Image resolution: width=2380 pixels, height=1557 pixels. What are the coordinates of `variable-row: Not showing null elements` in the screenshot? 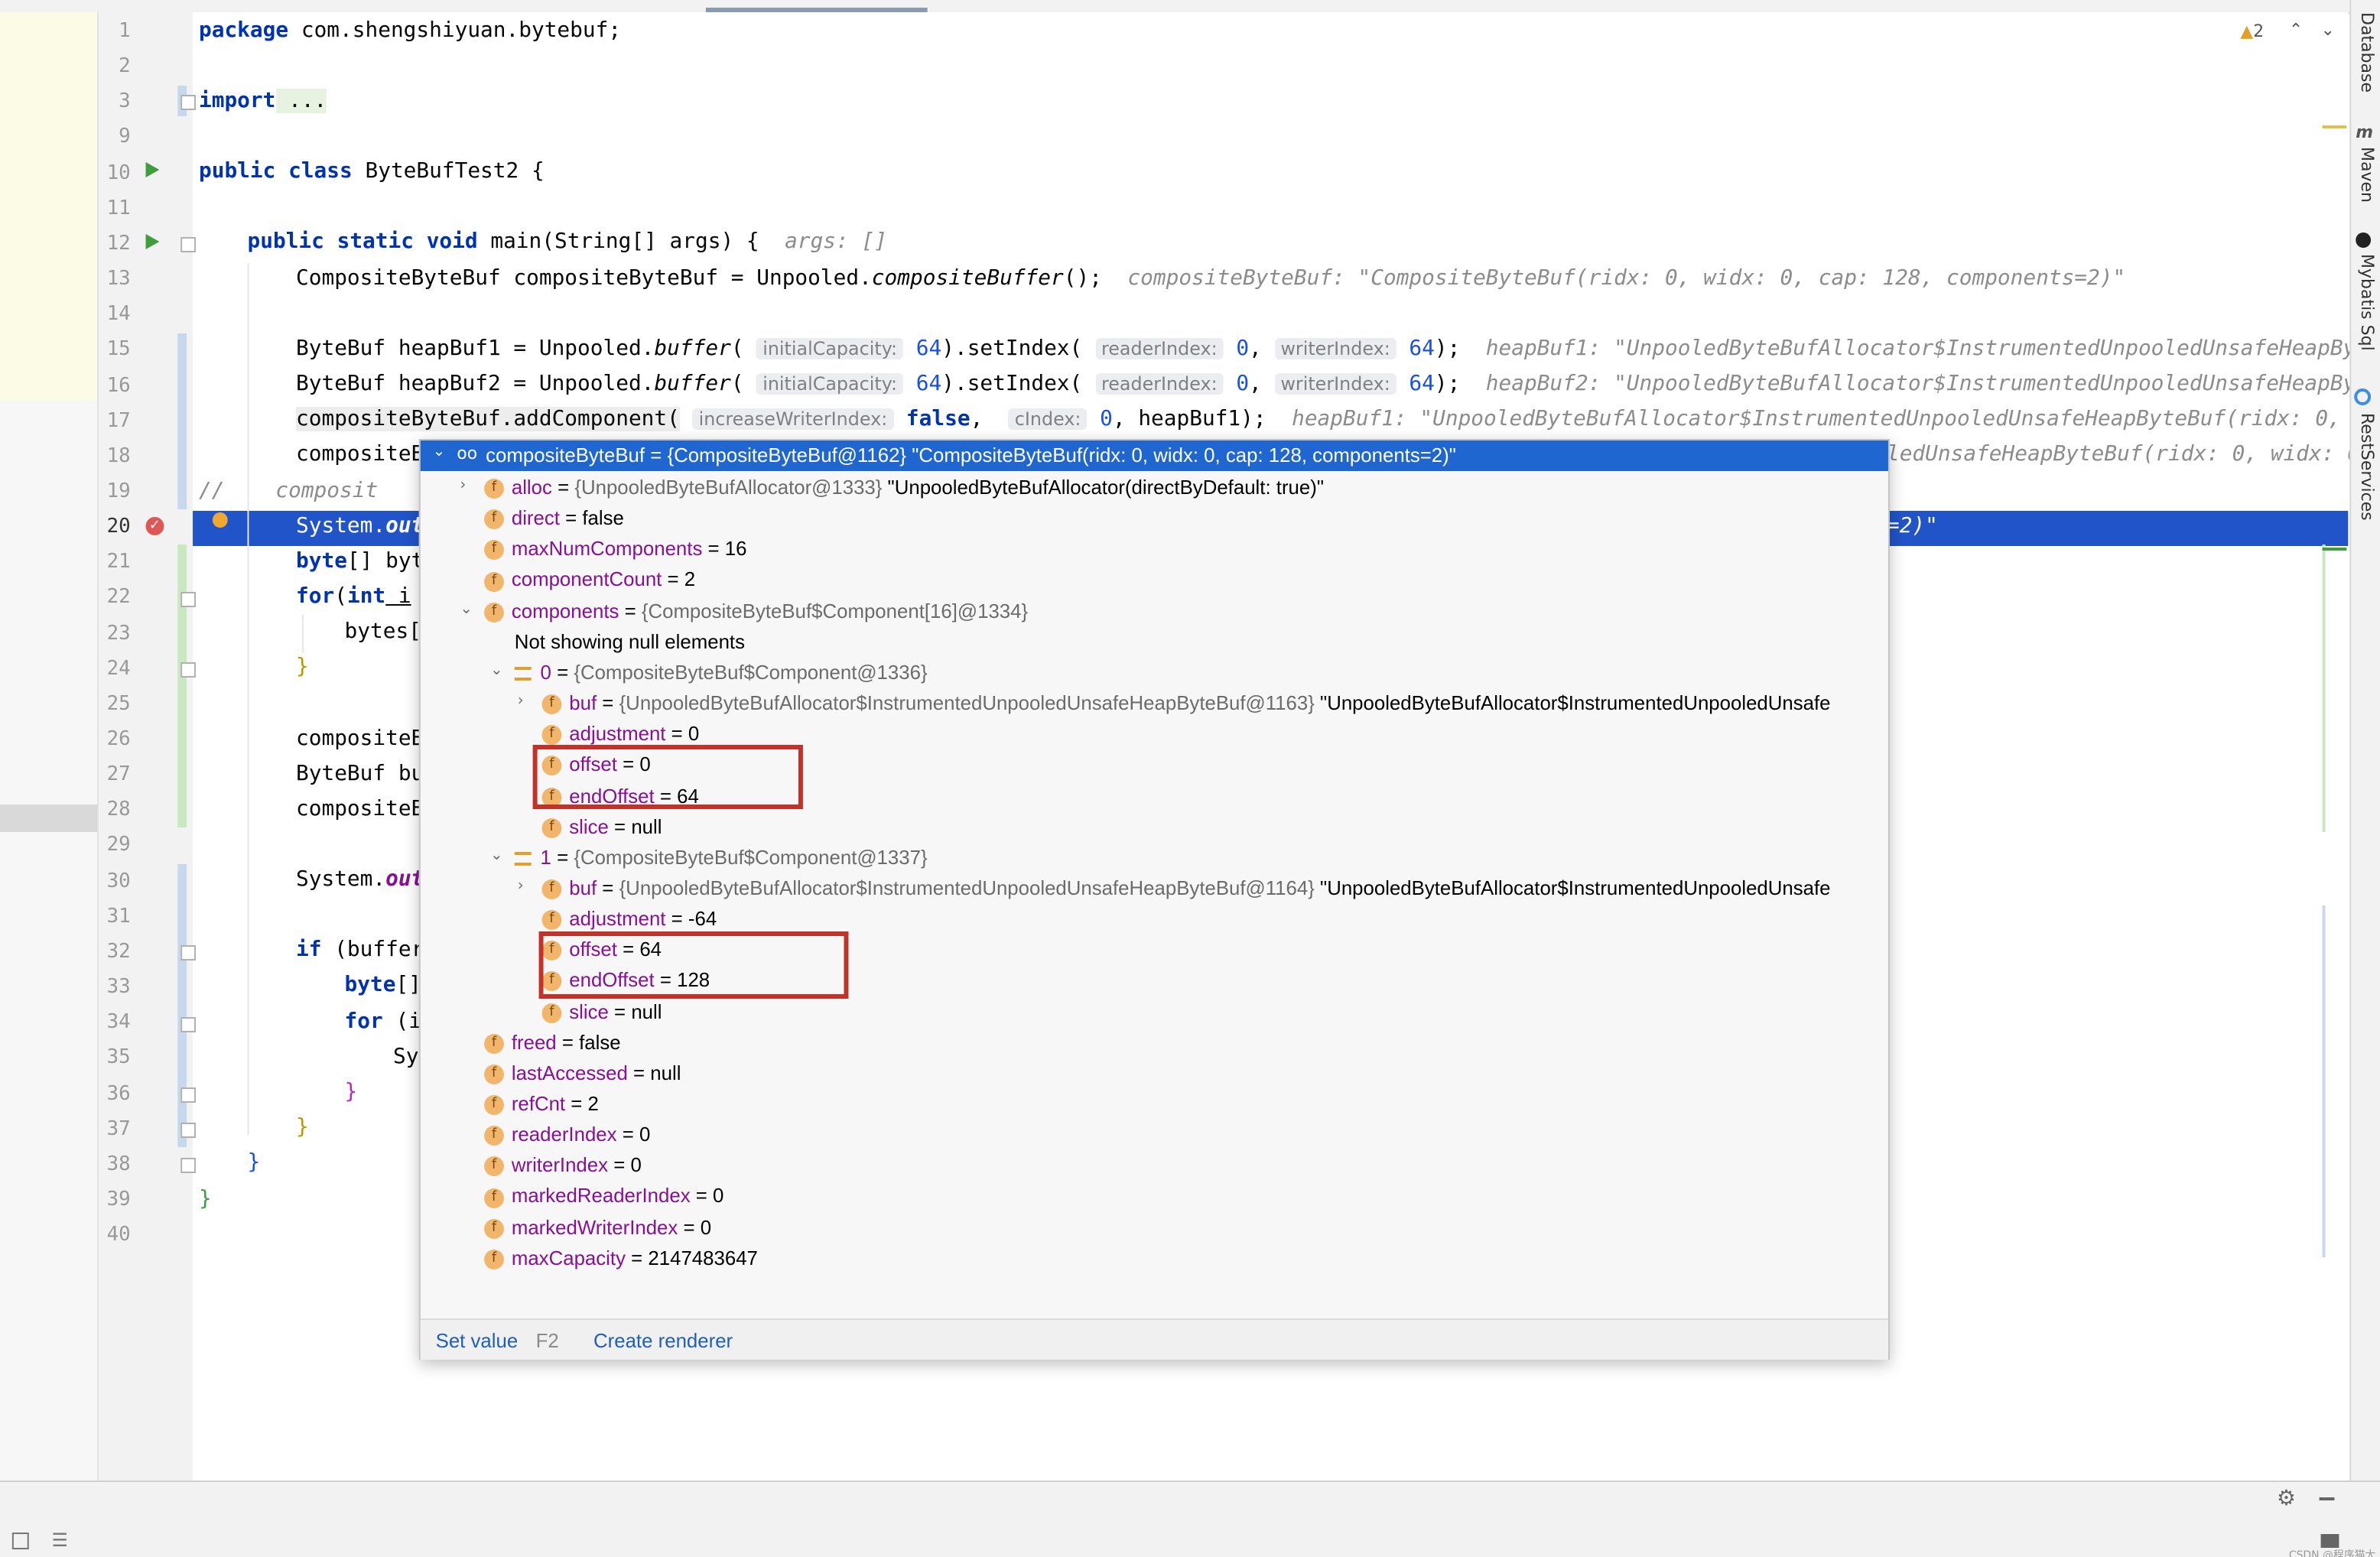 It's located at (630, 643).